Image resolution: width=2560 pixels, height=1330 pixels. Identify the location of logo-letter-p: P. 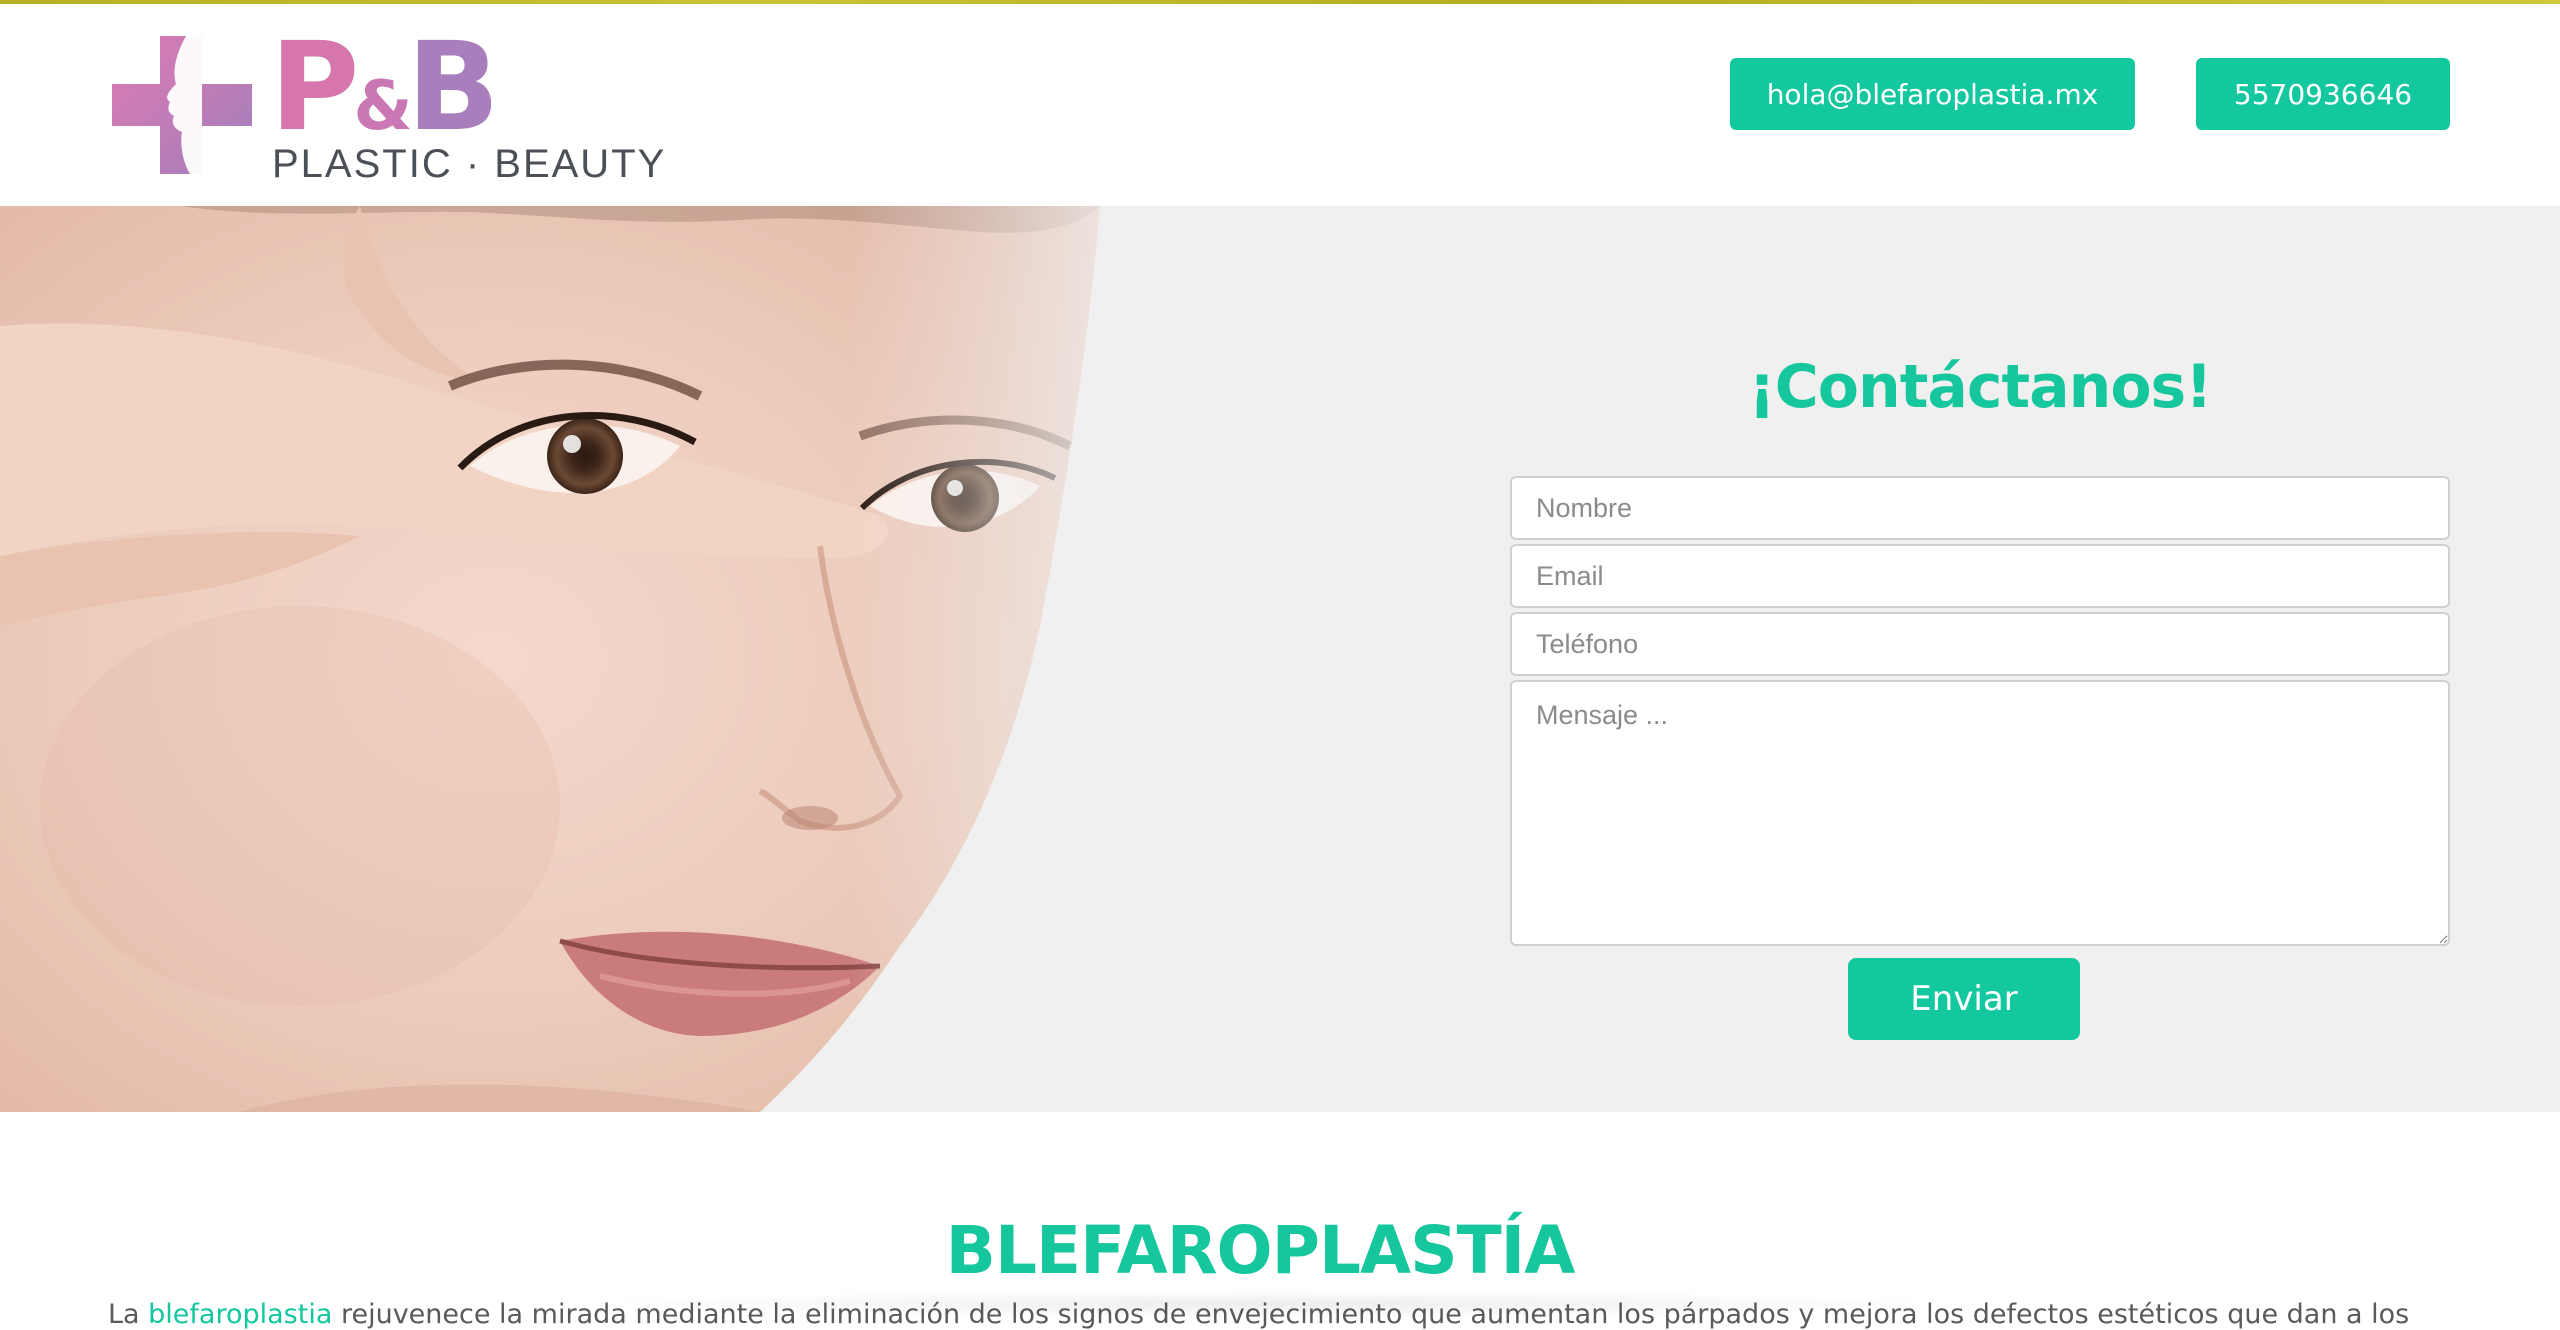
(314, 87).